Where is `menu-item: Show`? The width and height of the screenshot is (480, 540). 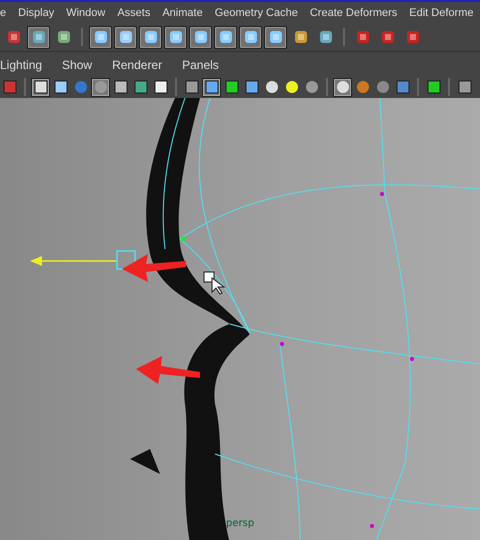
menu-item: Show is located at coordinates (77, 65).